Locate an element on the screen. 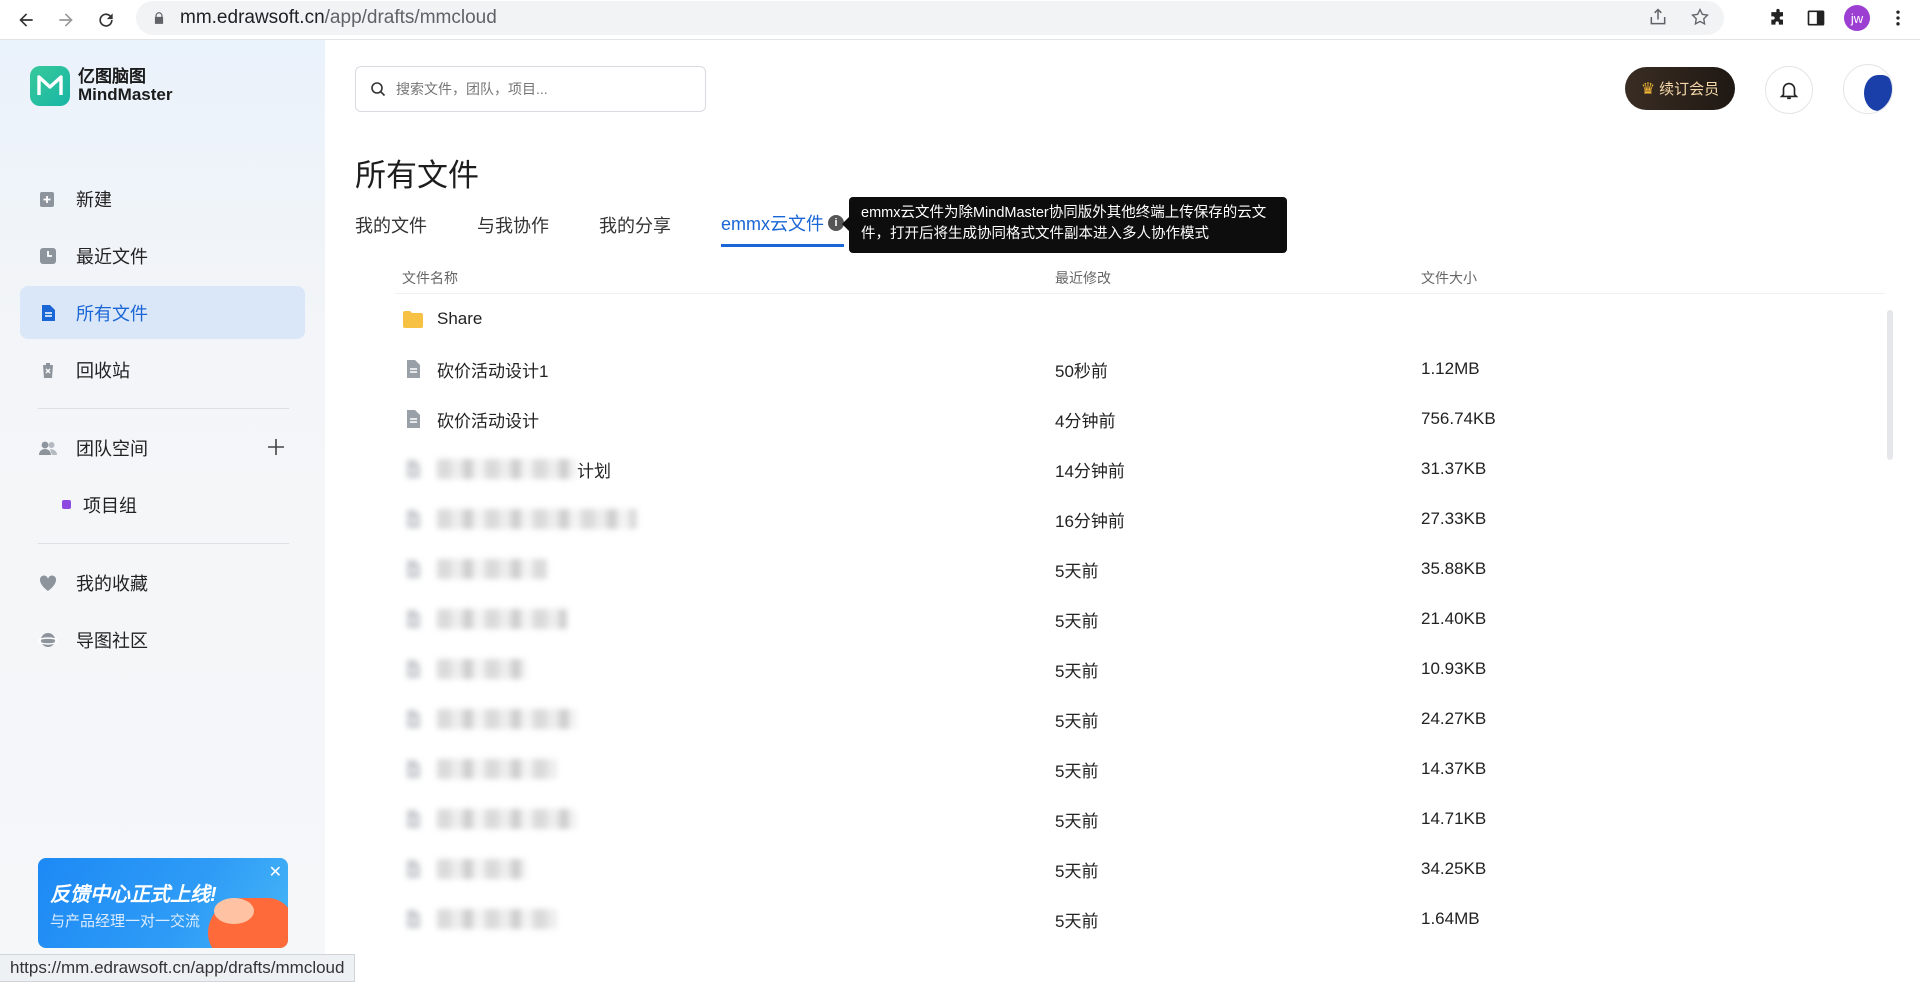 Image resolution: width=1920 pixels, height=982 pixels. column-size: 文件大小 is located at coordinates (1571, 278).